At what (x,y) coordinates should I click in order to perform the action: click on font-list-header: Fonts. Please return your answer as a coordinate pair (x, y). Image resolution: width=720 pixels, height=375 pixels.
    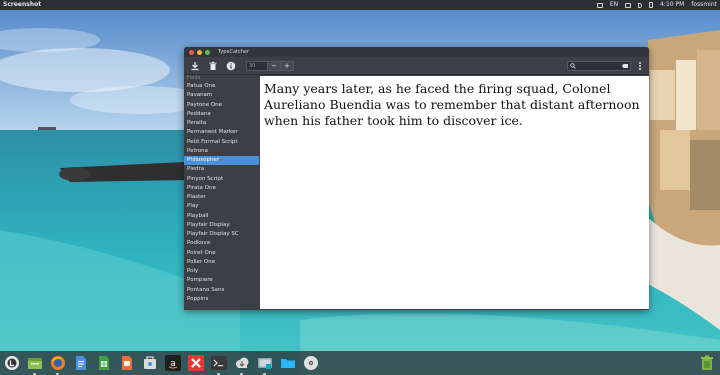
    Looking at the image, I should click on (194, 78).